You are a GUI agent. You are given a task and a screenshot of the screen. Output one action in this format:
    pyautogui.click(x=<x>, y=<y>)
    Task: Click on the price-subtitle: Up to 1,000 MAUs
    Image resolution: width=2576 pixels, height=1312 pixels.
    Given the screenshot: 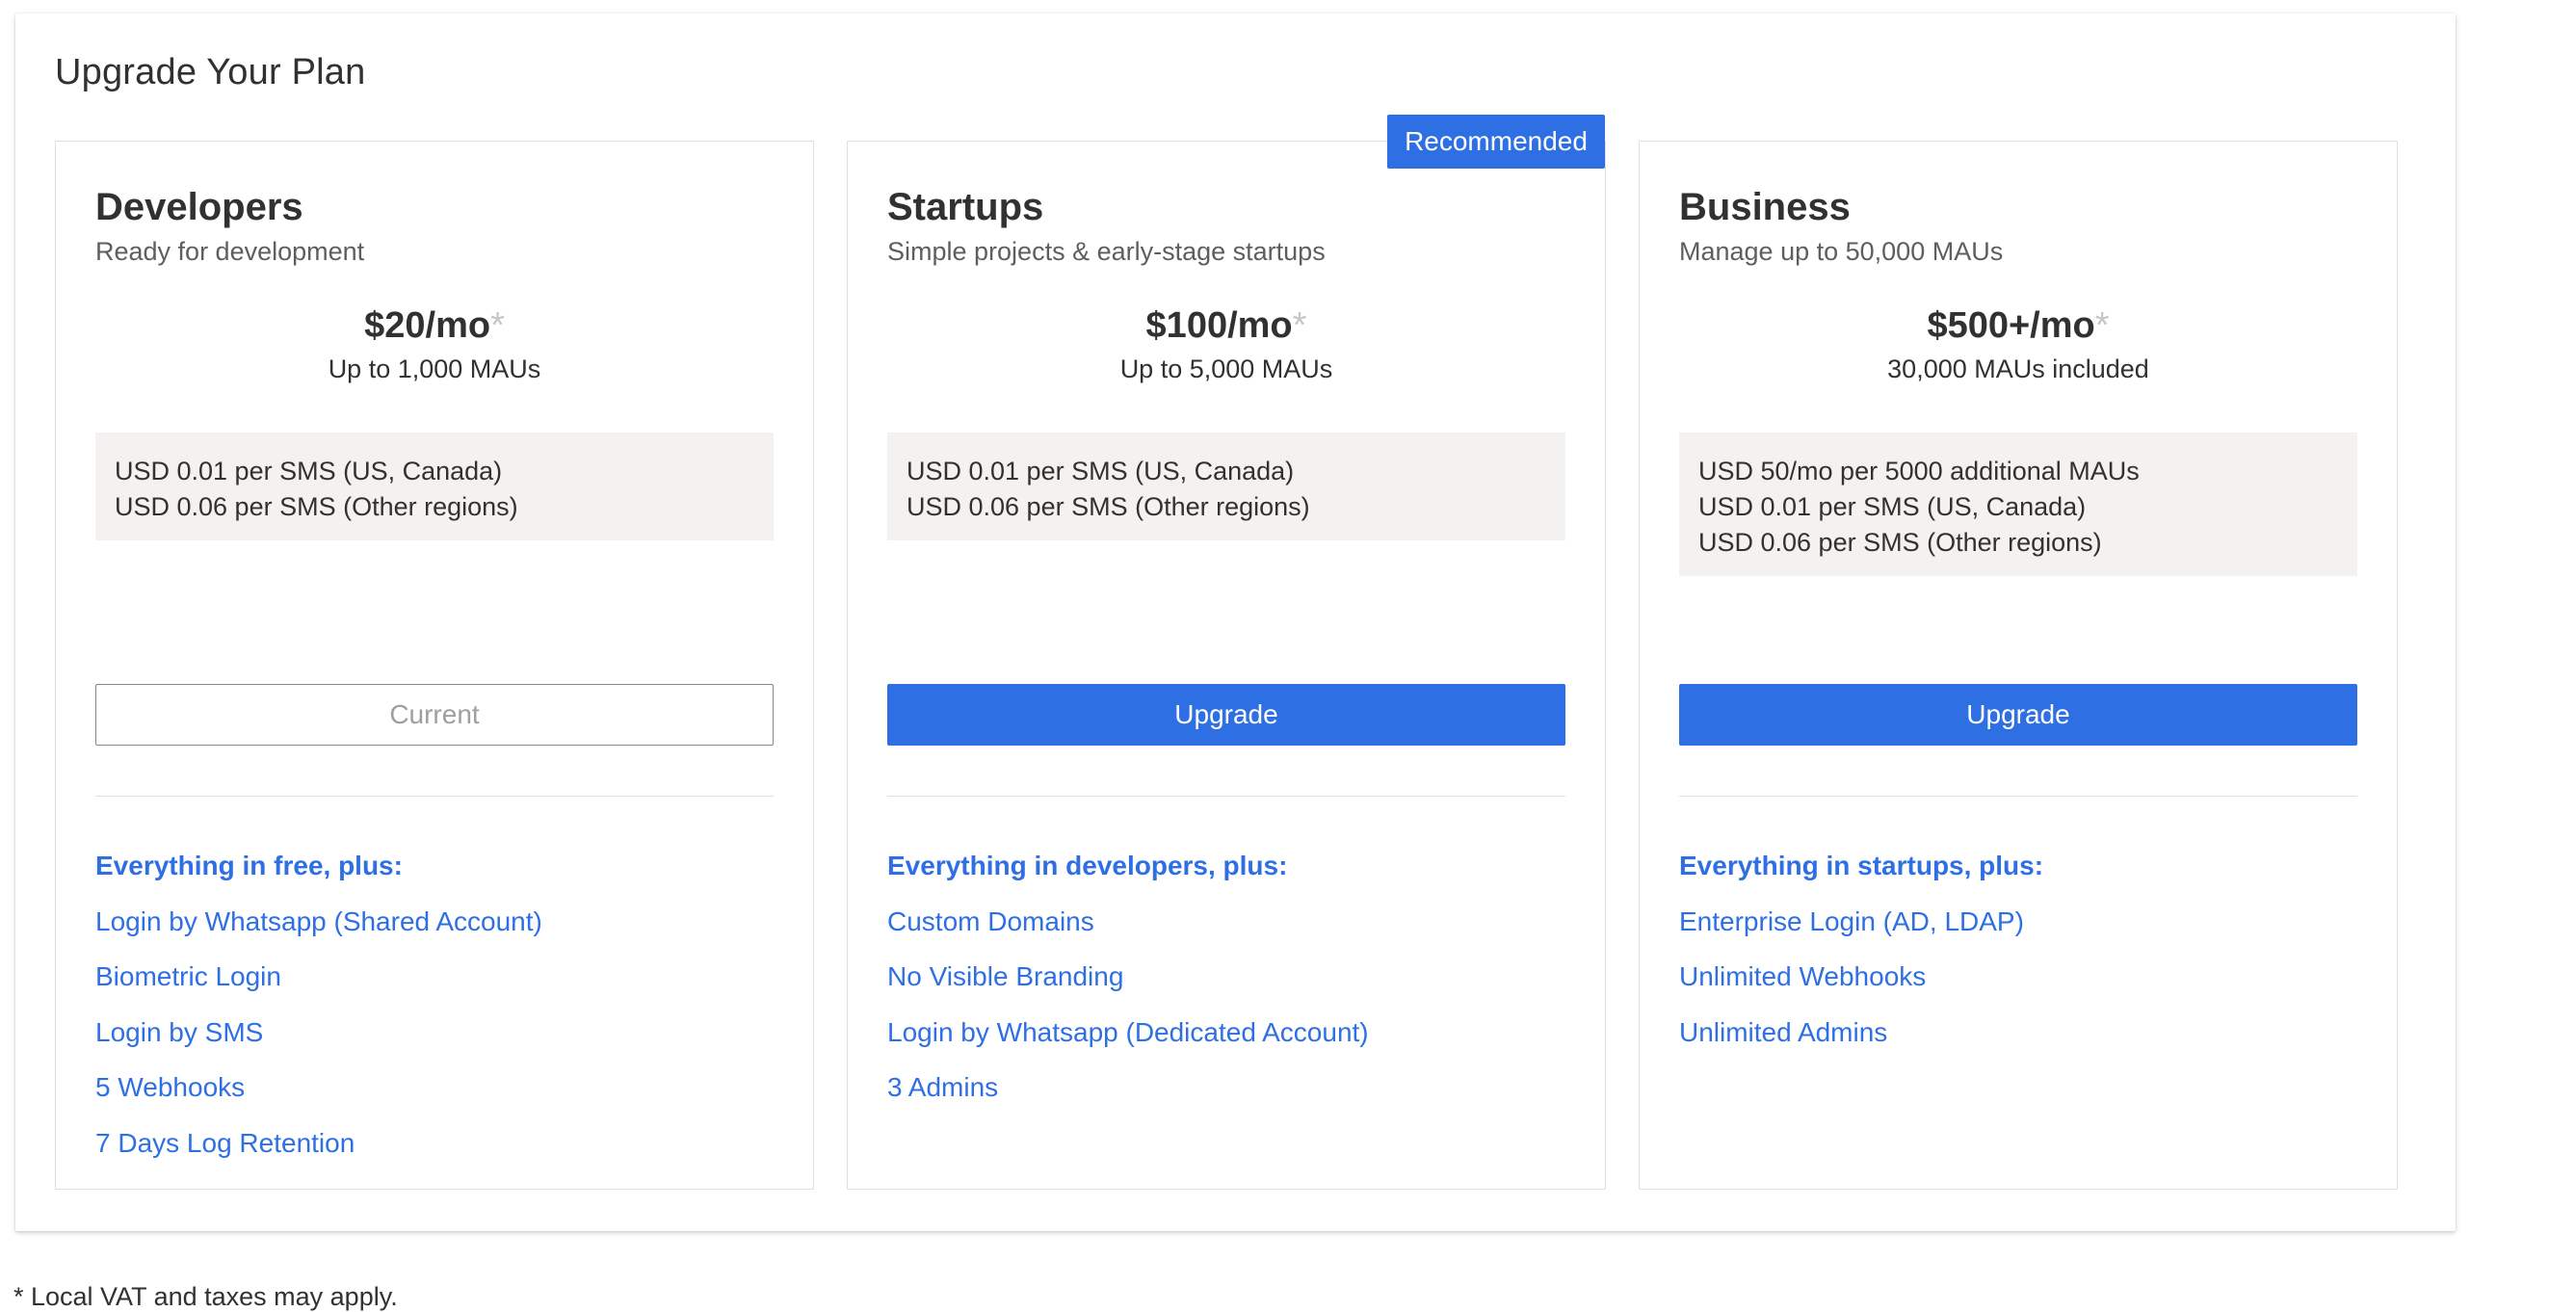 What is the action you would take?
    pyautogui.click(x=435, y=368)
    